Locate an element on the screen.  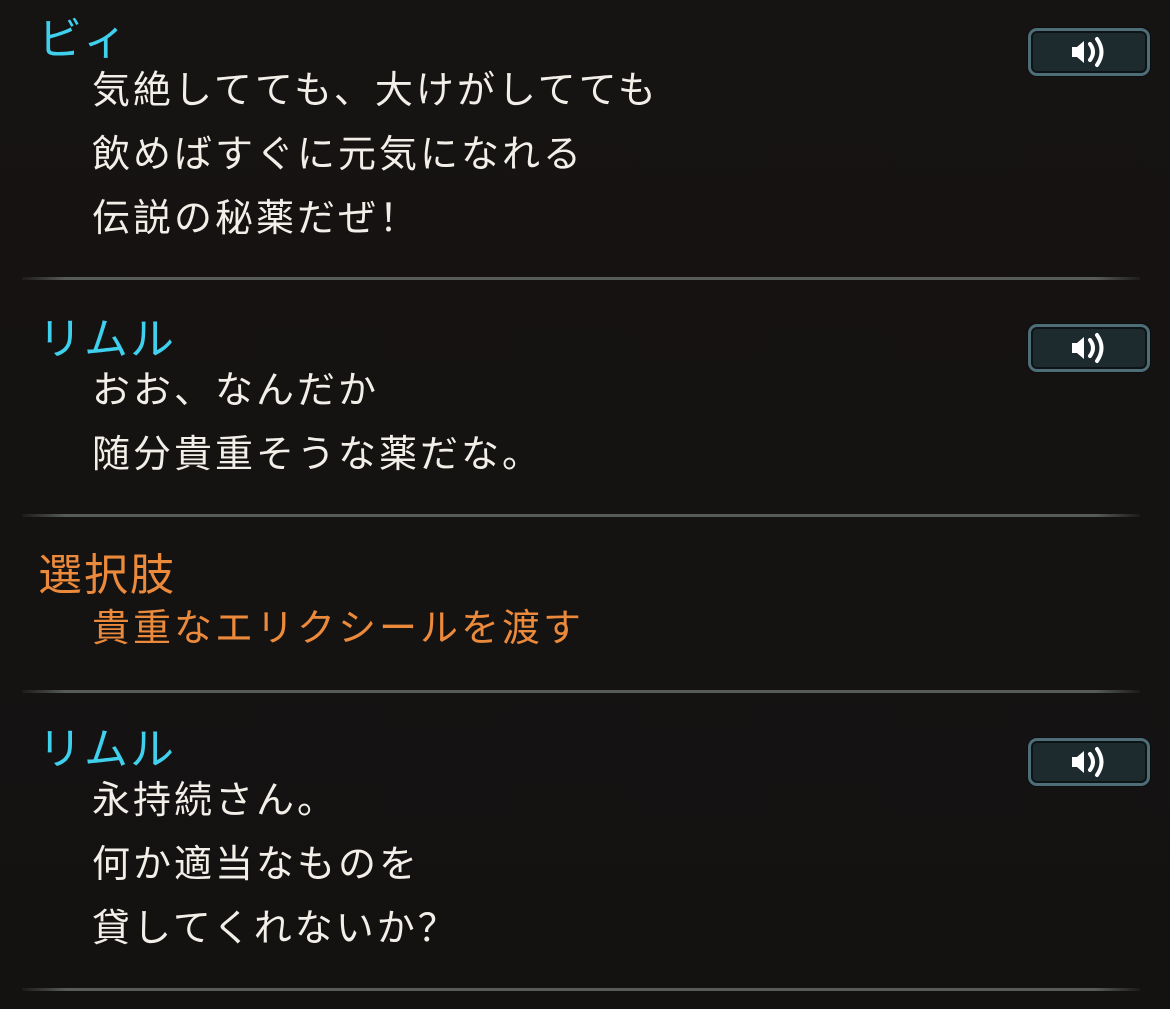
dialogue-line: 随分貴重そうな薬だな。 is located at coordinates (318, 454).